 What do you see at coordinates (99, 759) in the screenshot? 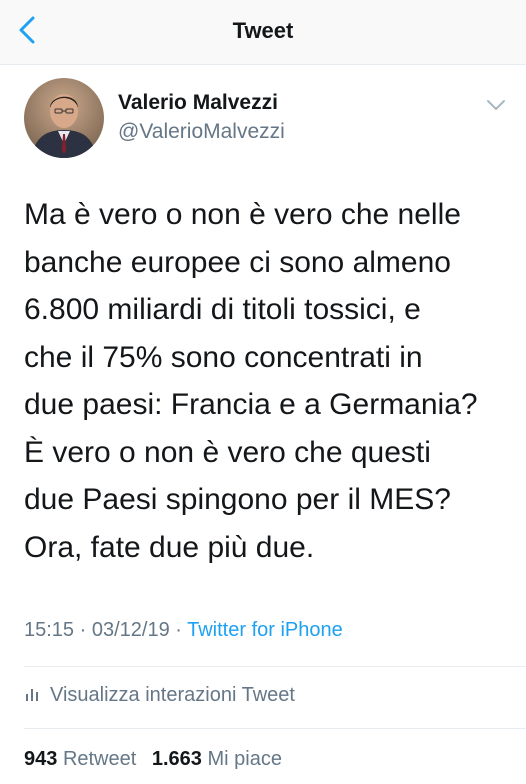
I see `retweets-label: Retweet` at bounding box center [99, 759].